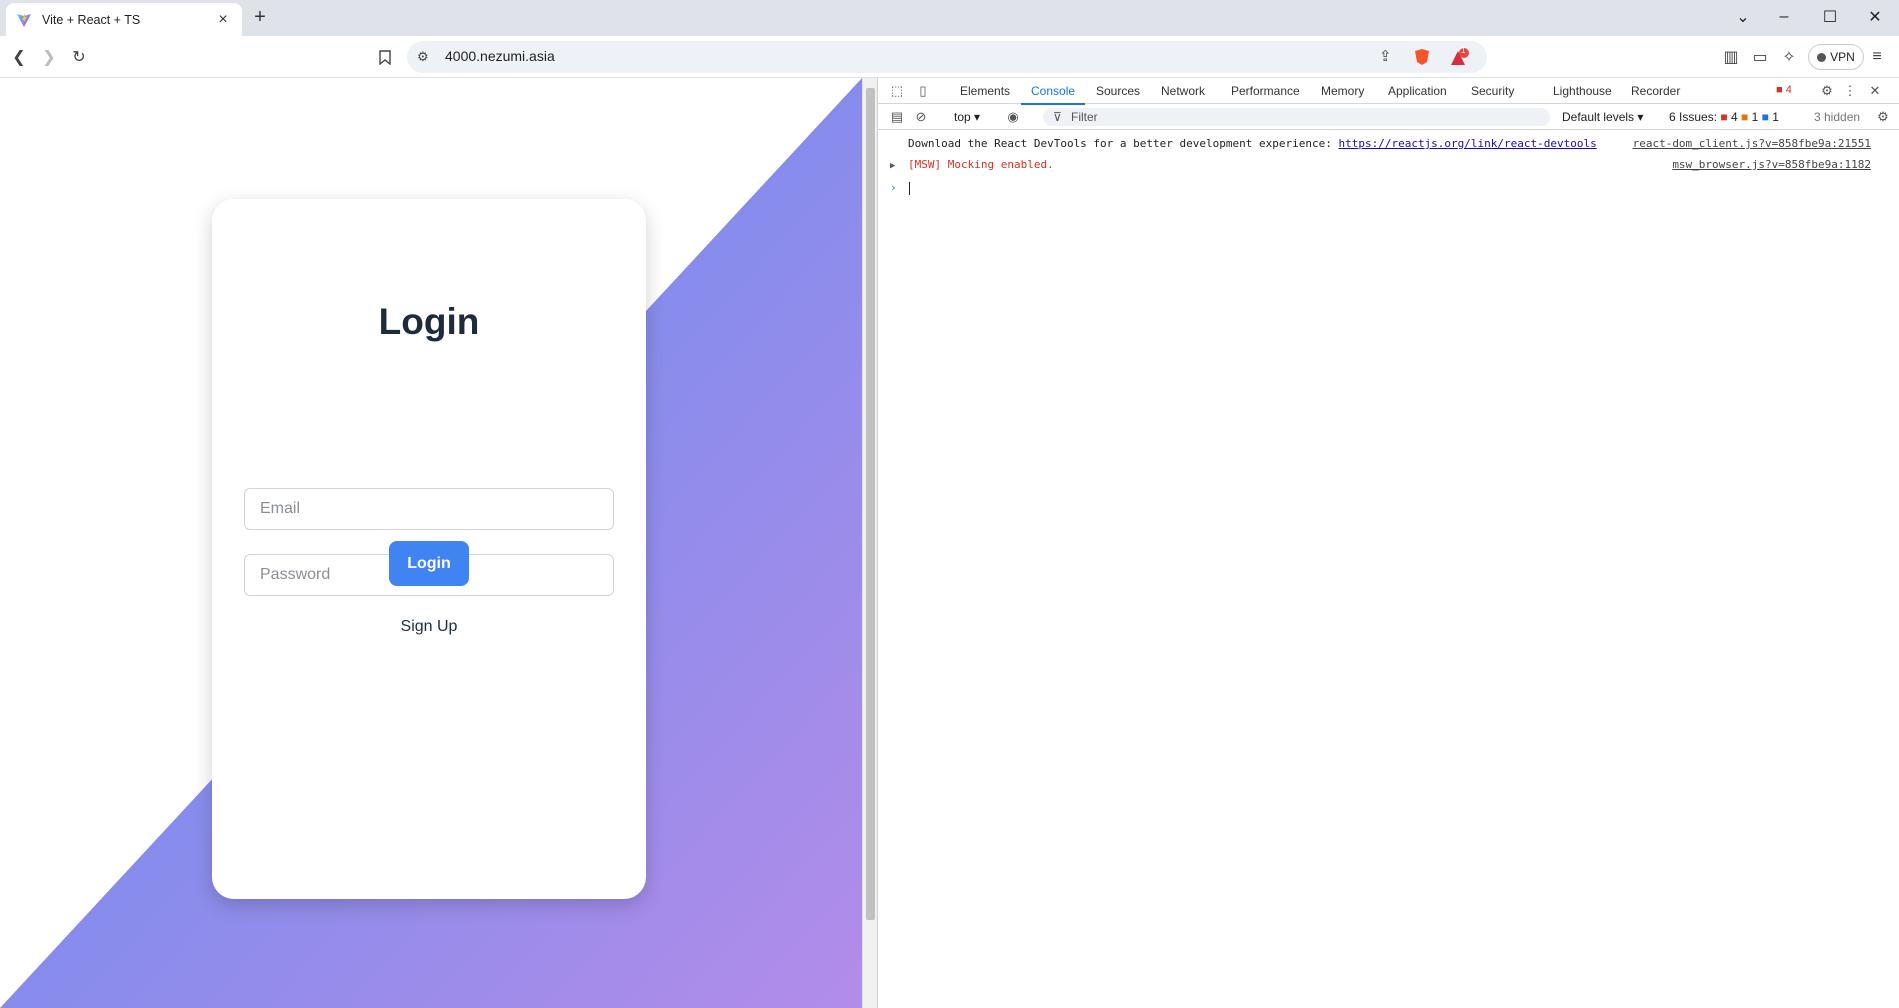 The image size is (1899, 1008). I want to click on leo-ai-icon: ✧, so click(1789, 57).